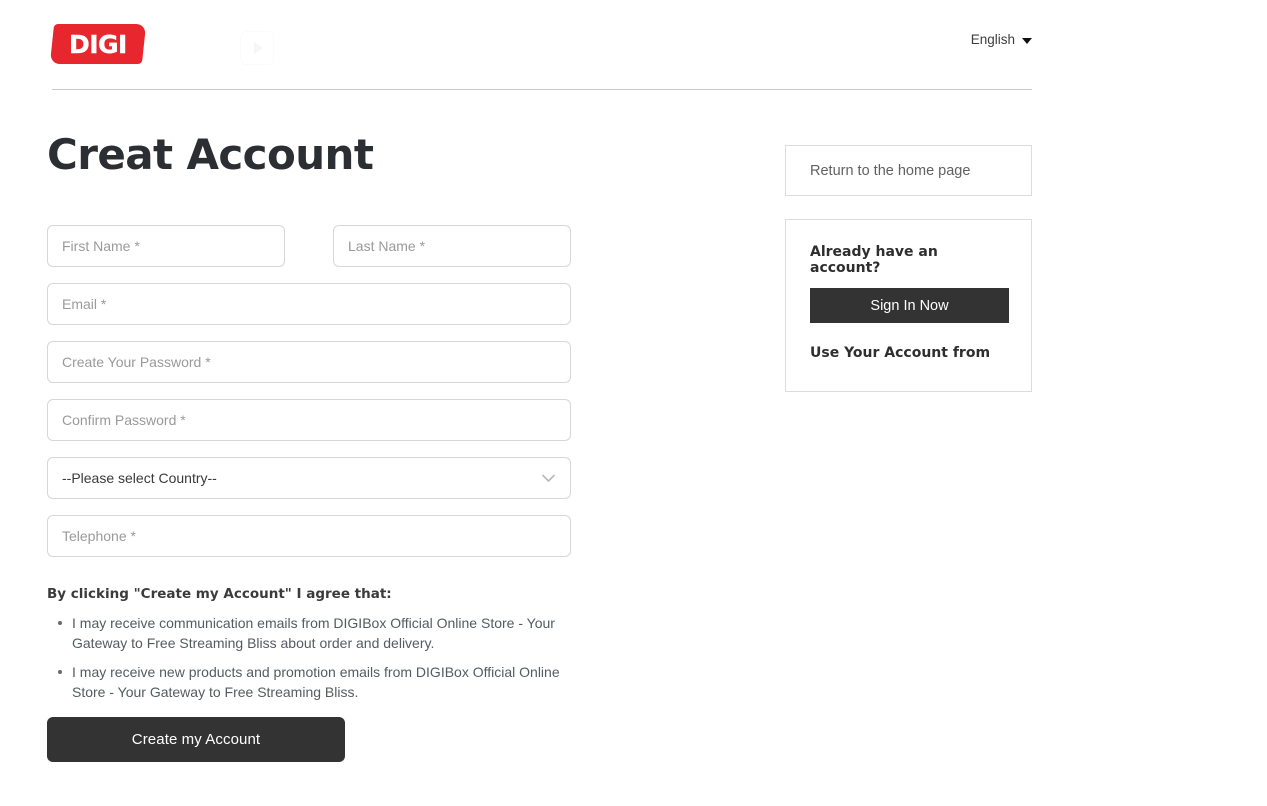 Image resolution: width=1267 pixels, height=806 pixels. I want to click on logo-text: DIGI, so click(98, 44).